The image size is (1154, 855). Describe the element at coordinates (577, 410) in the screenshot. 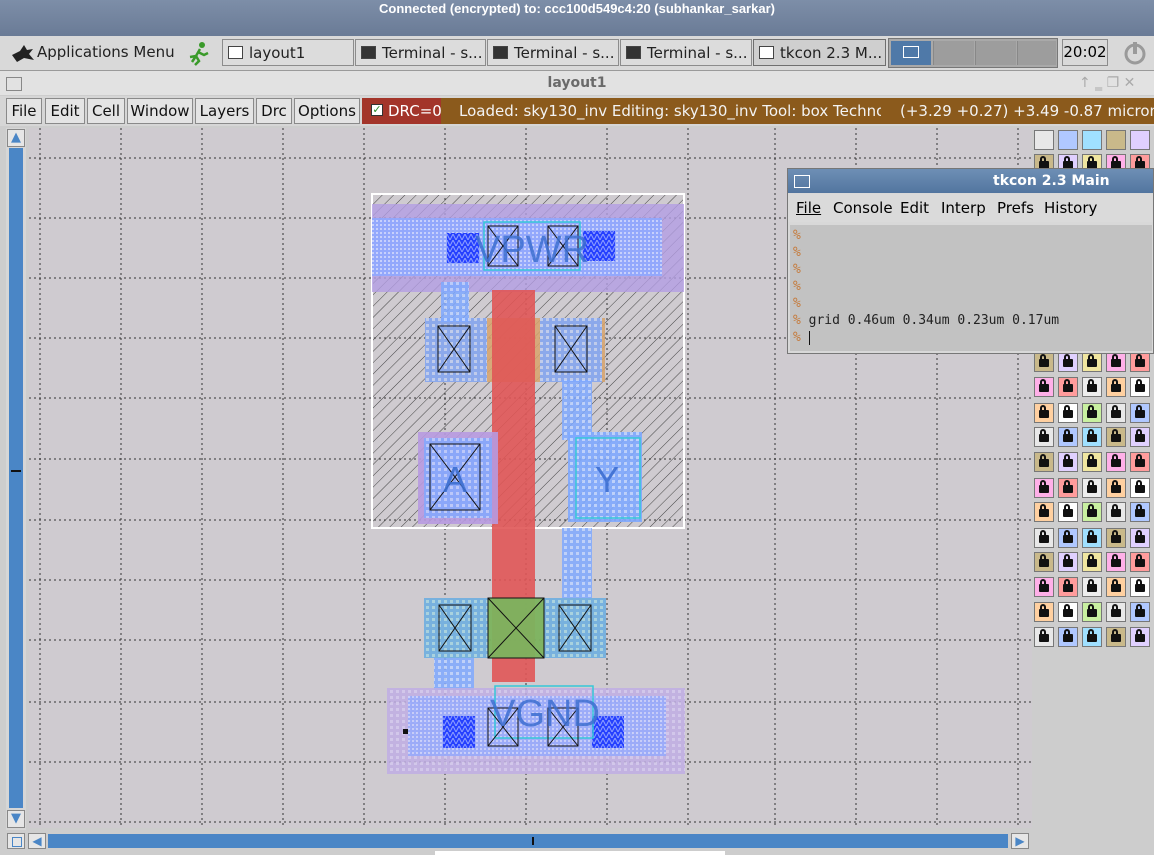

I see `drain-strap` at that location.